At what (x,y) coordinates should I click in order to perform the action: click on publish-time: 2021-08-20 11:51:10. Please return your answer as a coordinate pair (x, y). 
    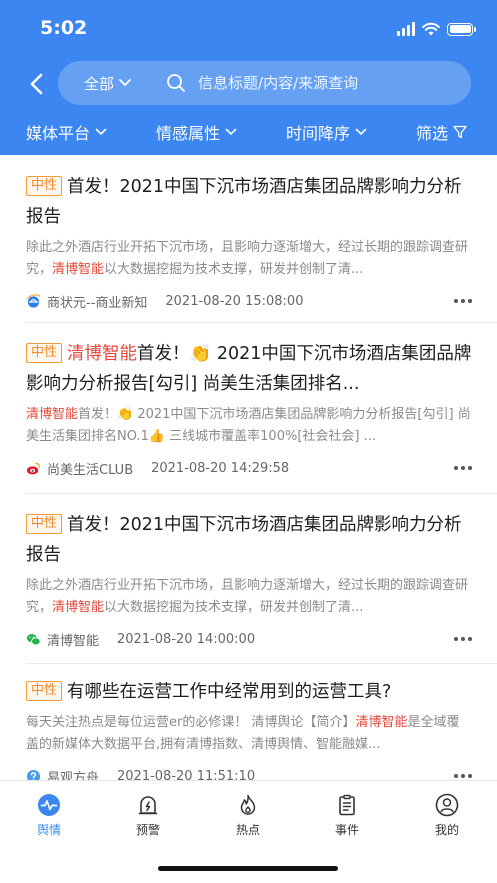
    Looking at the image, I should click on (186, 774).